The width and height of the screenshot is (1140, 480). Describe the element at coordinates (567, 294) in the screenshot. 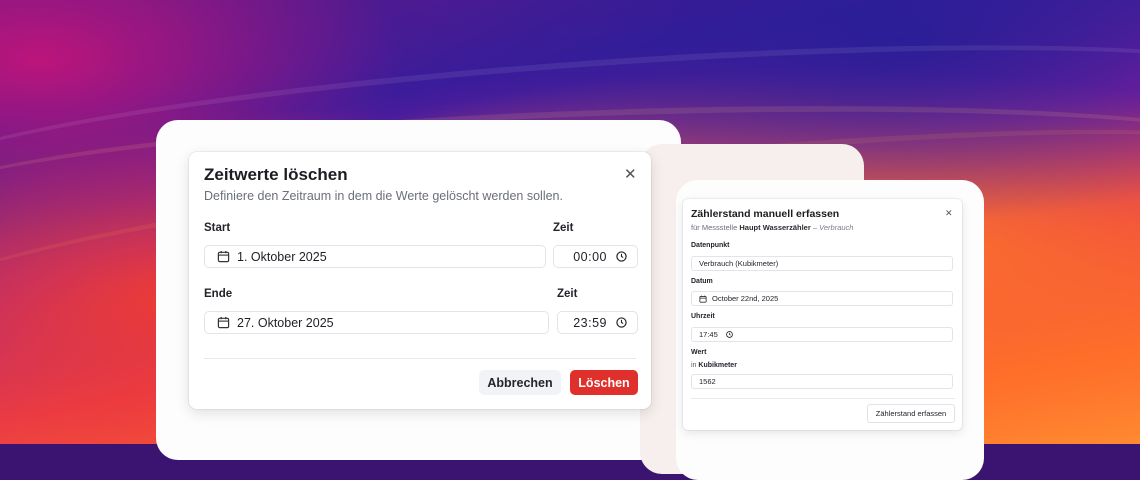

I see `end-time-label: Zeit` at that location.